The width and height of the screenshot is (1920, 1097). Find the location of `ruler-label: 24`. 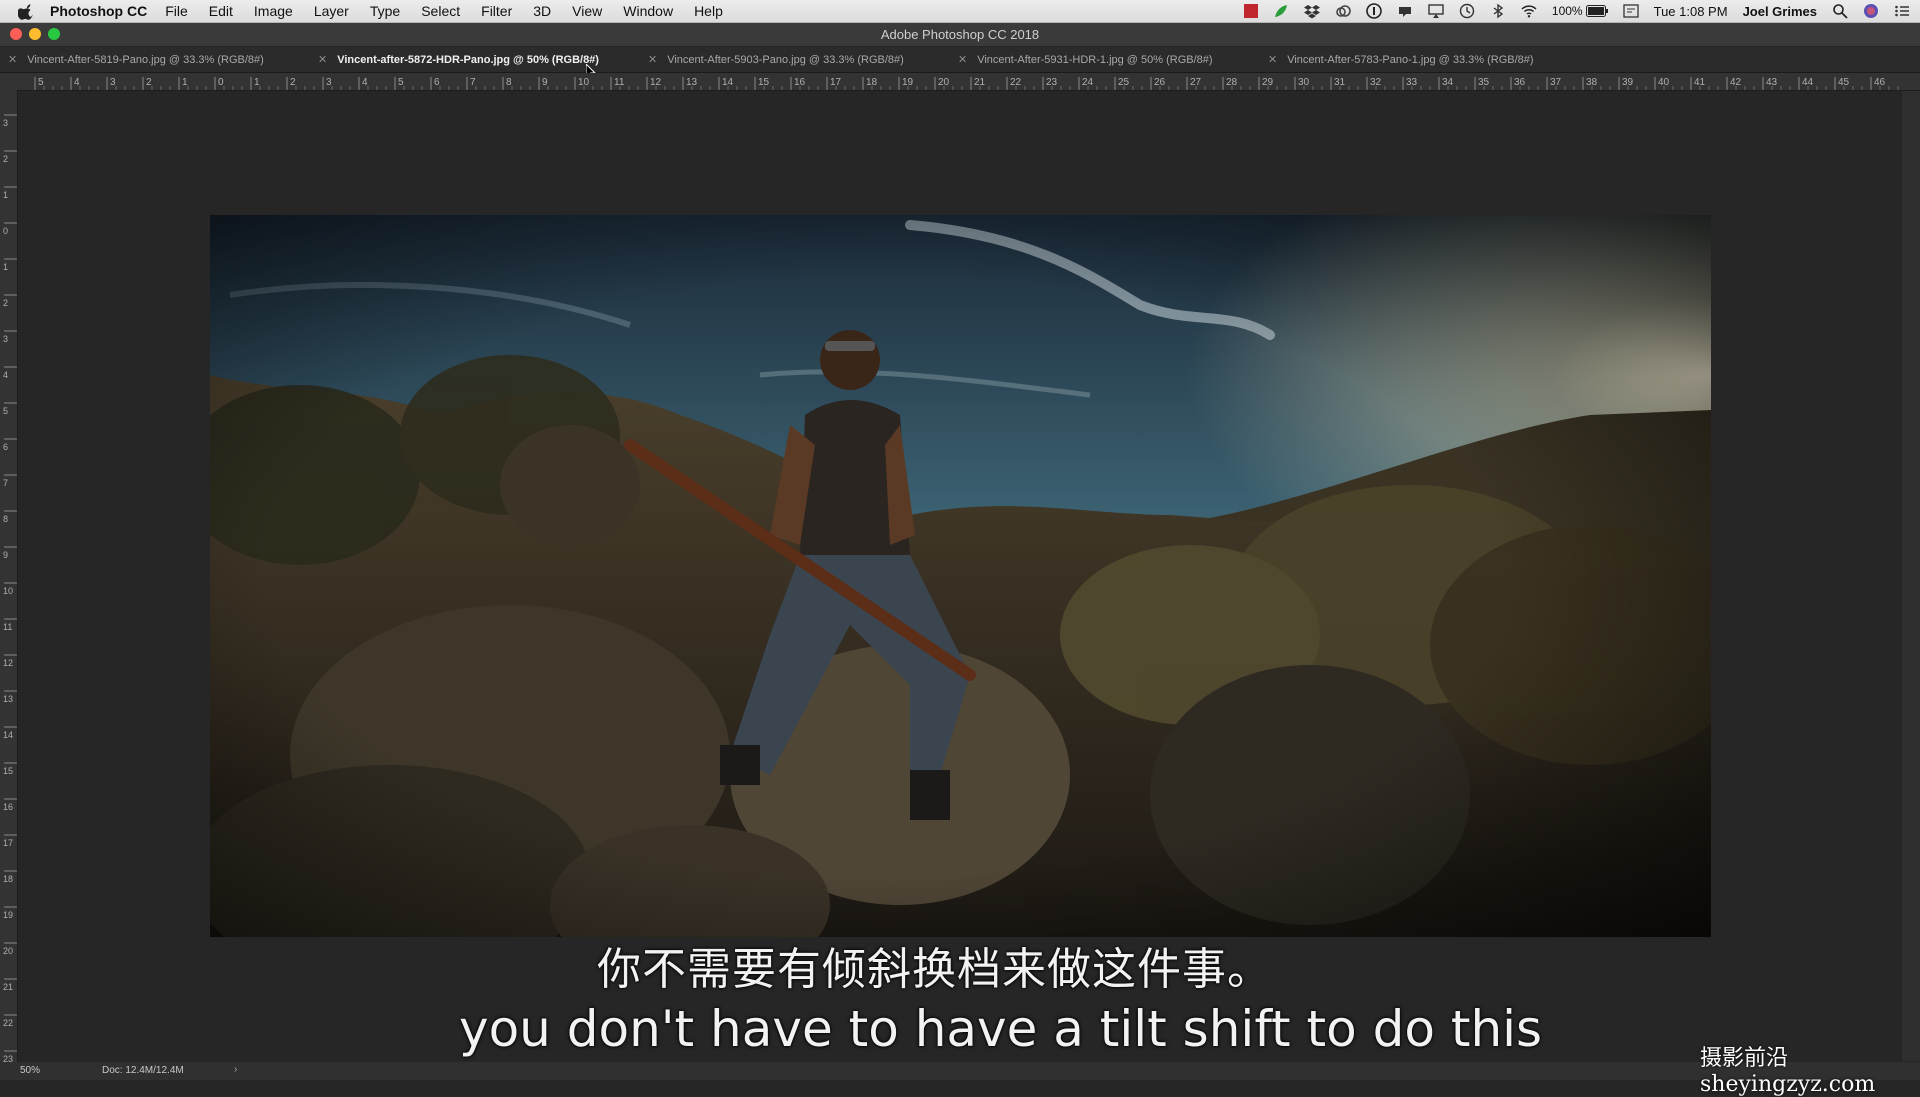

ruler-label: 24 is located at coordinates (1088, 82).